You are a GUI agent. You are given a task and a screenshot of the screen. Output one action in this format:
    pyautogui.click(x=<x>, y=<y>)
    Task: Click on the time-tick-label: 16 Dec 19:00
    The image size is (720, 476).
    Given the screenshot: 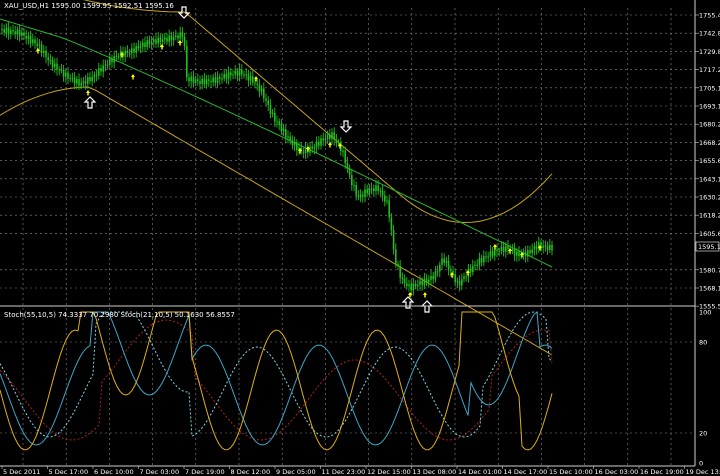 What is the action you would take?
    pyautogui.click(x=662, y=472)
    